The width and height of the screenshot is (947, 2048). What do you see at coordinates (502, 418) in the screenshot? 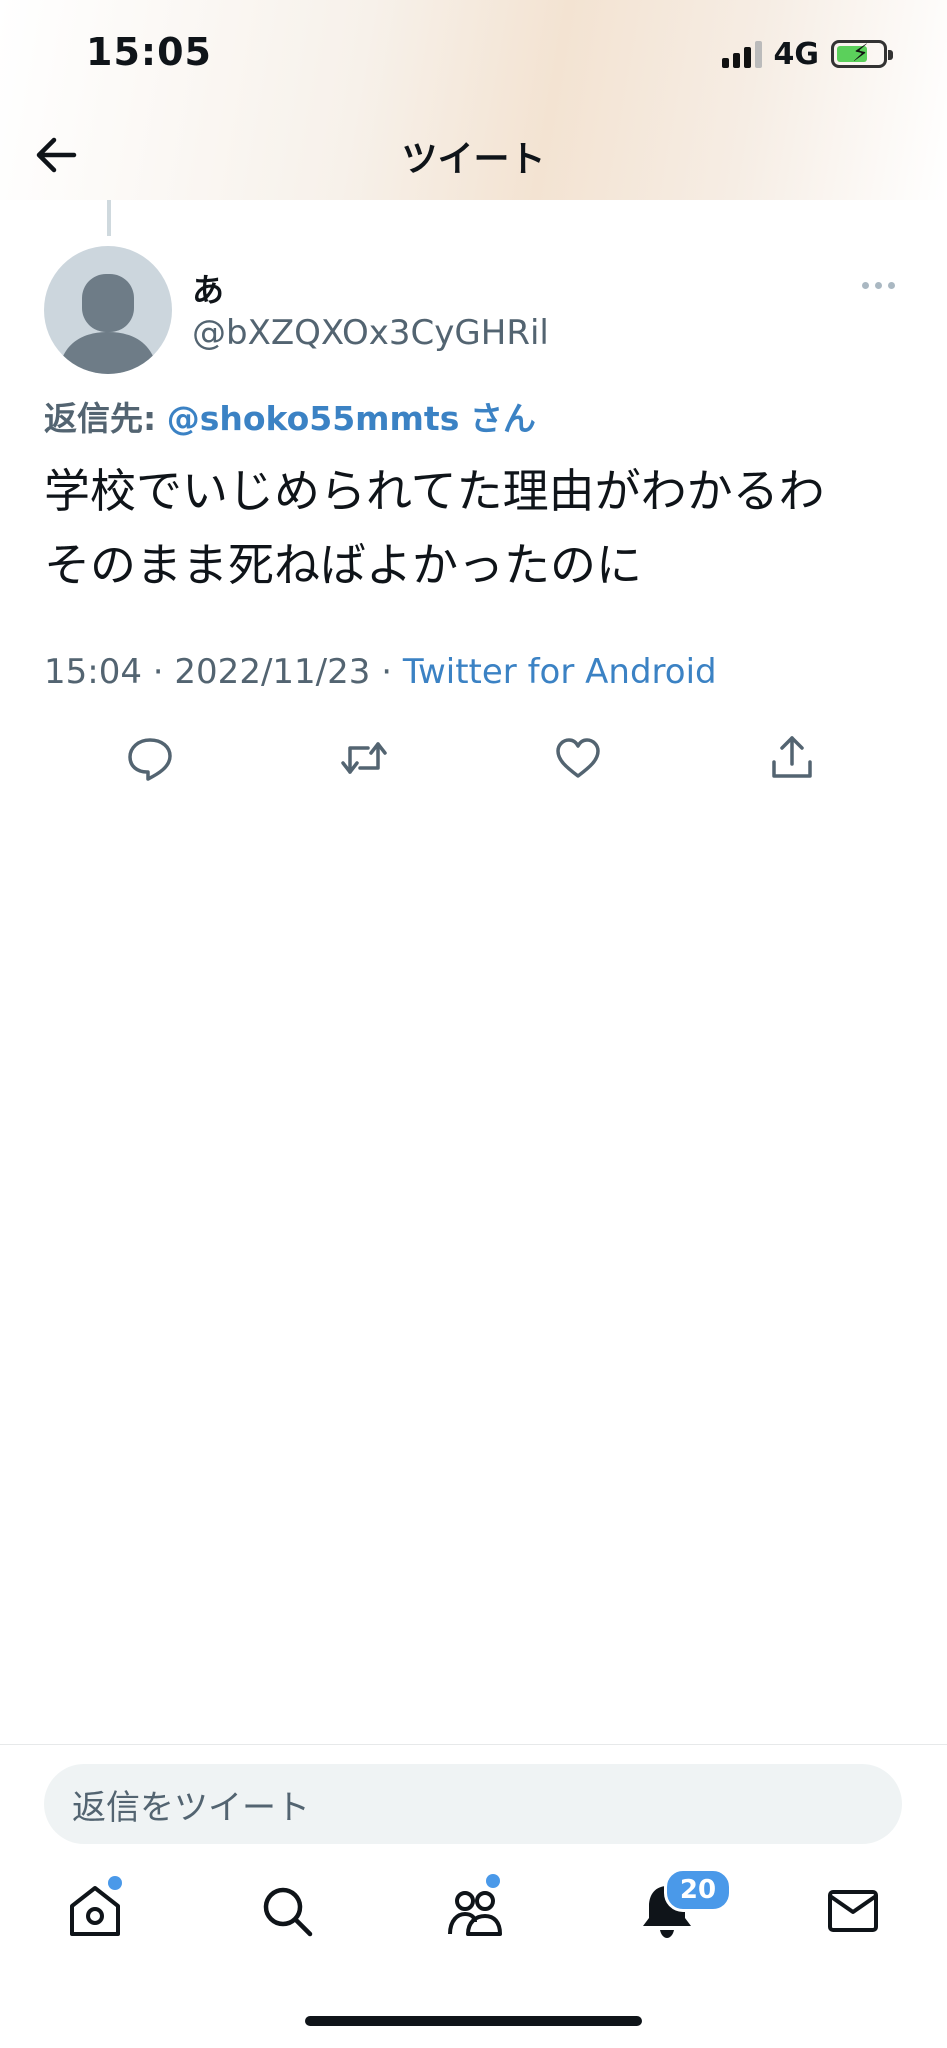
I see `reply-mention-suffix: さん` at bounding box center [502, 418].